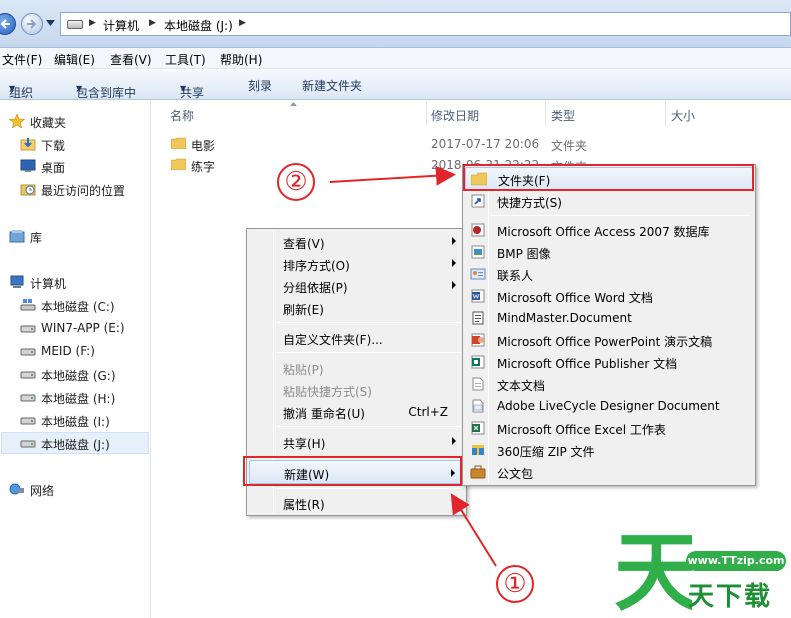  I want to click on arrow-to-folder, so click(392, 175).